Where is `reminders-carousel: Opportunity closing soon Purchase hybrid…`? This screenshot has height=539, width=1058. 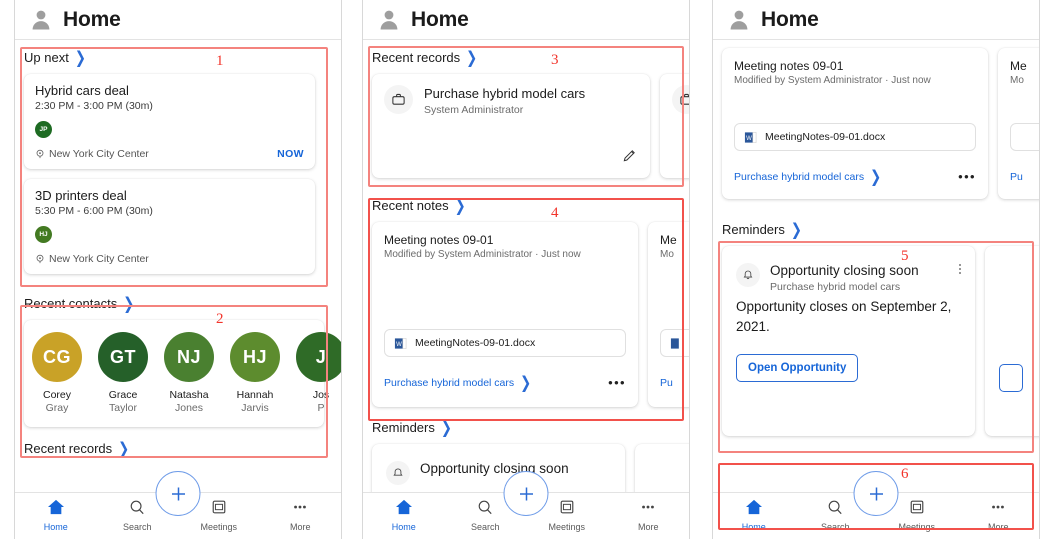
reminders-carousel: Opportunity closing soon Purchase hybrid… is located at coordinates (876, 345).